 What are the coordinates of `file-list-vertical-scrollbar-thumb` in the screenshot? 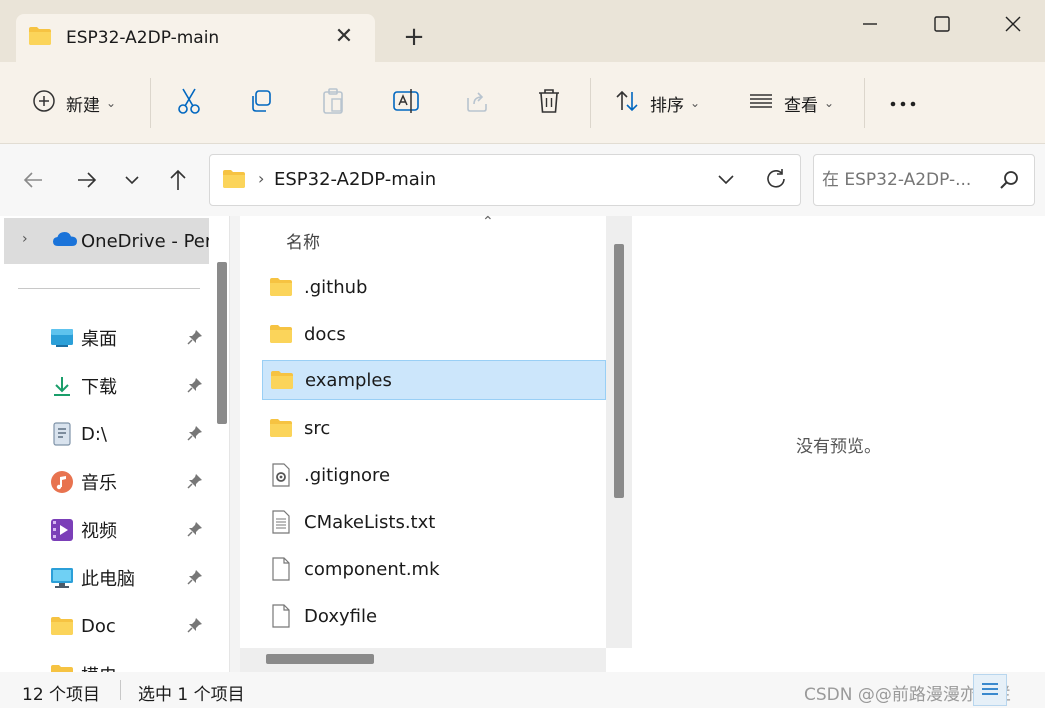 It's located at (619, 371).